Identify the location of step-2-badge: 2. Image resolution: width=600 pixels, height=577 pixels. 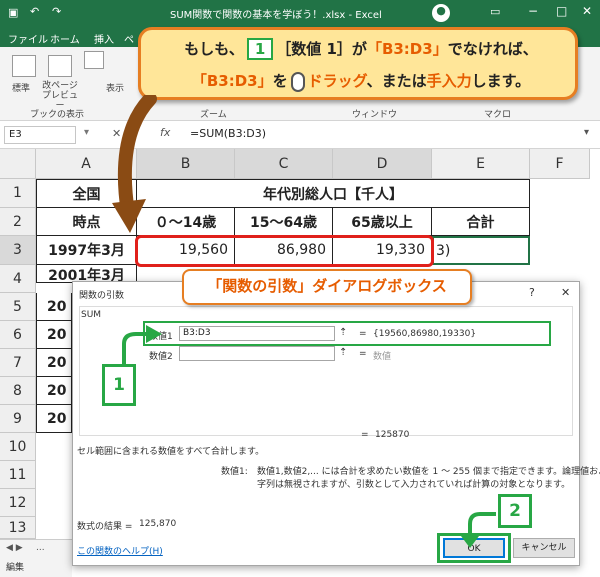
(515, 511).